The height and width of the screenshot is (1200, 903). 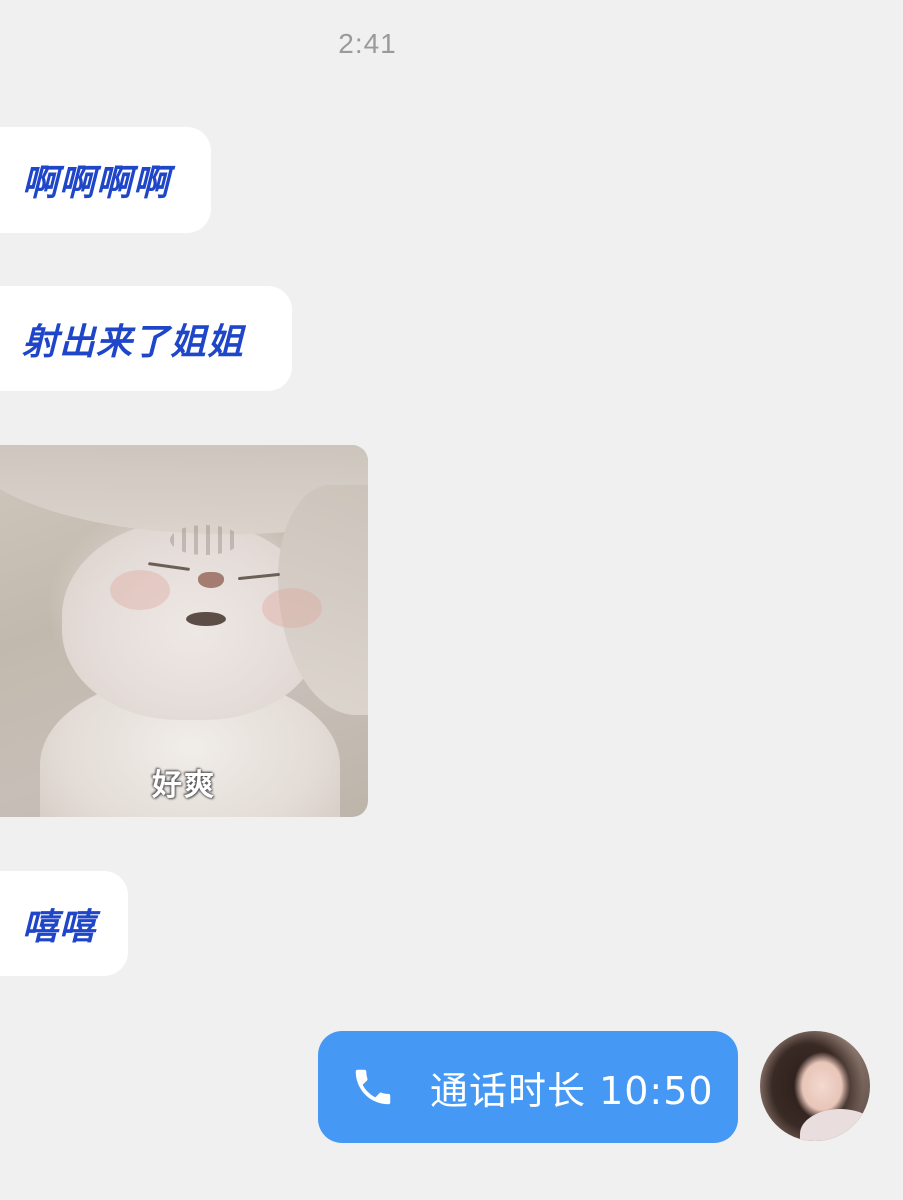 I want to click on call-record-bubble: 通话时长 10:50, so click(x=528, y=1087).